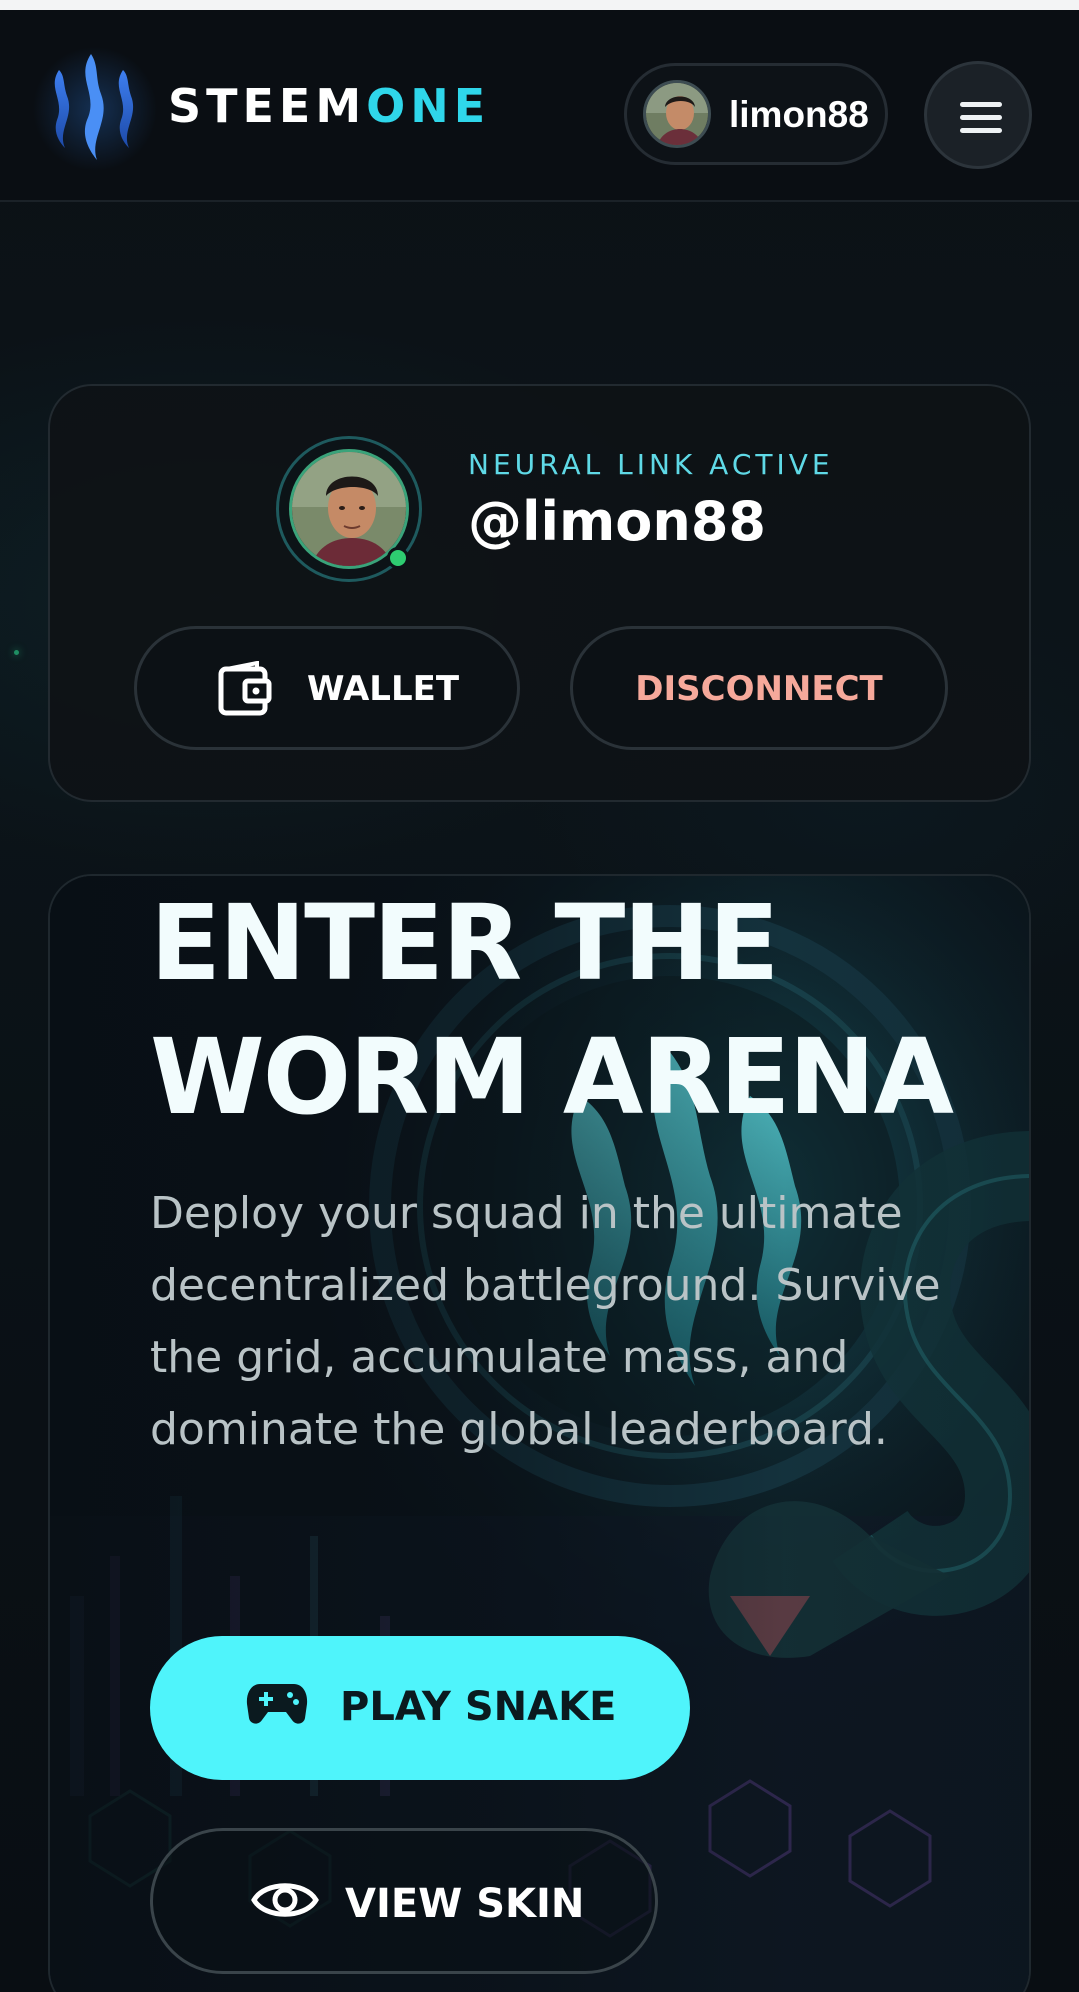 The height and width of the screenshot is (1992, 1079). I want to click on view-skin-button: VIEW SKIN, so click(404, 1901).